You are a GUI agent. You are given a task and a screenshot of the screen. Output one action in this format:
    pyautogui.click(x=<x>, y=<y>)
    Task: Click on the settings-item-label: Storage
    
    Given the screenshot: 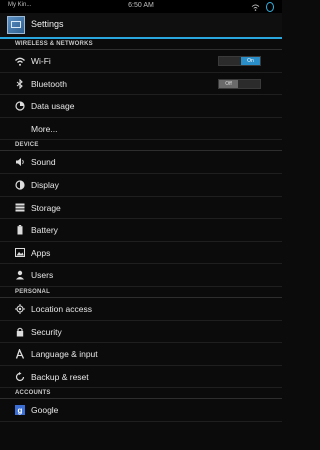 What is the action you would take?
    pyautogui.click(x=46, y=207)
    